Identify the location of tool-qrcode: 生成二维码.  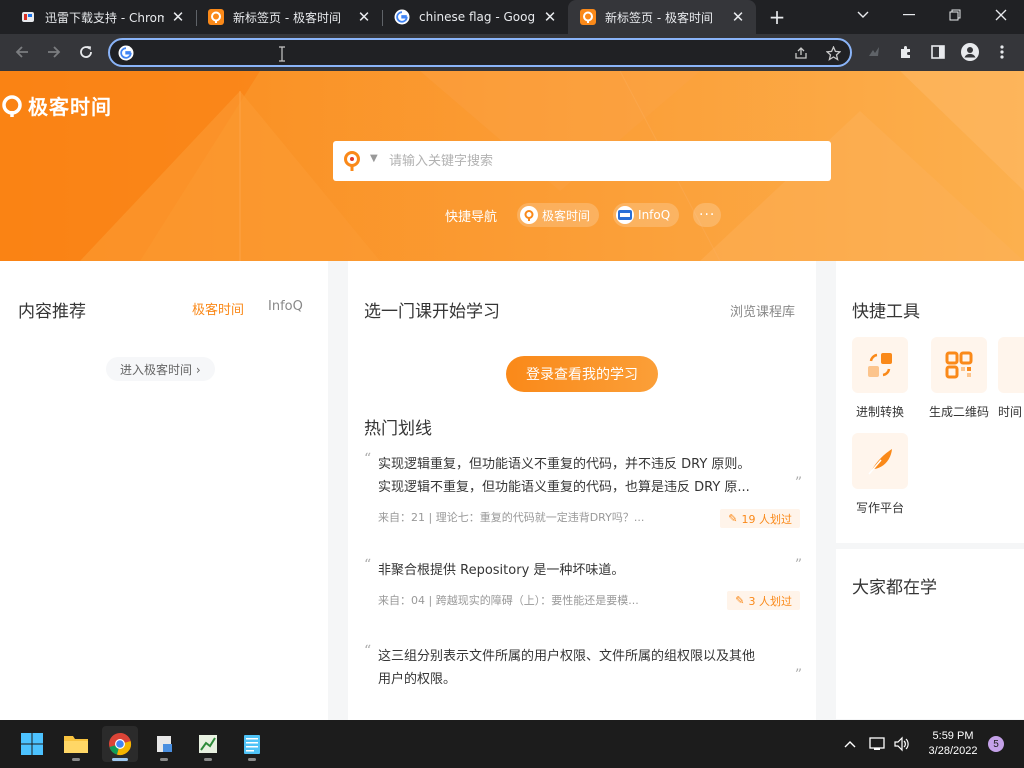
(959, 378).